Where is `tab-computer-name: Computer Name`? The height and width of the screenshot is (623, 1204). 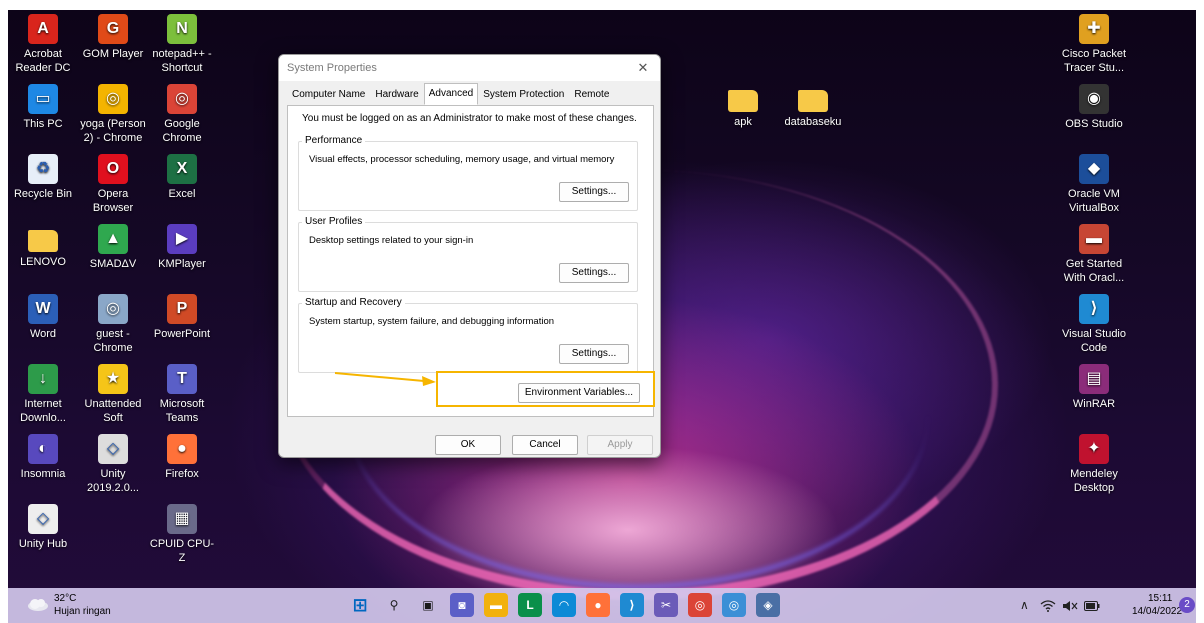 tab-computer-name: Computer Name is located at coordinates (328, 95).